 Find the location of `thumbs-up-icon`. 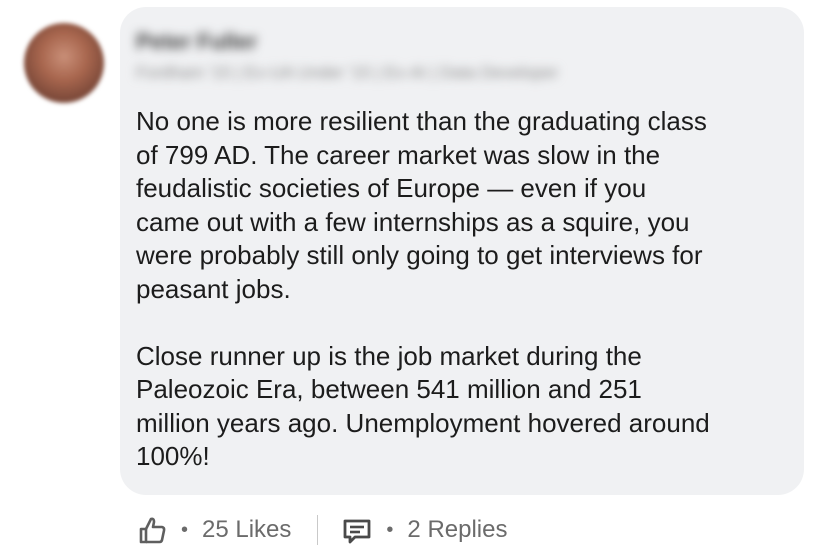

thumbs-up-icon is located at coordinates (152, 530).